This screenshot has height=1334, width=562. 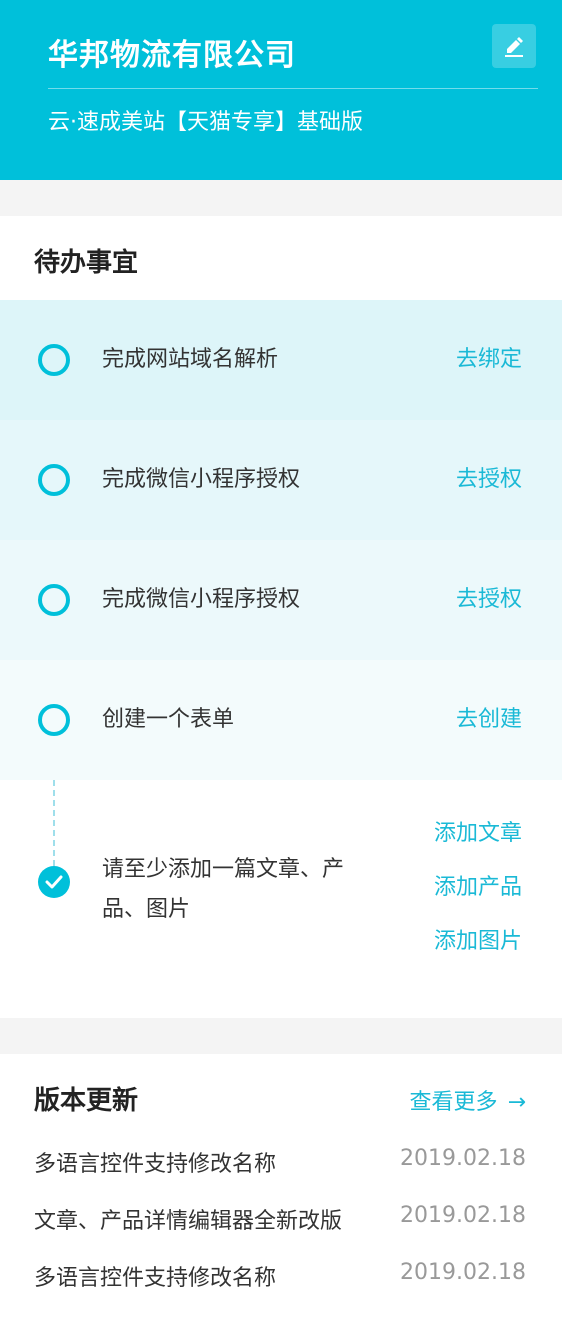 What do you see at coordinates (190, 359) in the screenshot?
I see `todo-item-text: 完成网站域名解析` at bounding box center [190, 359].